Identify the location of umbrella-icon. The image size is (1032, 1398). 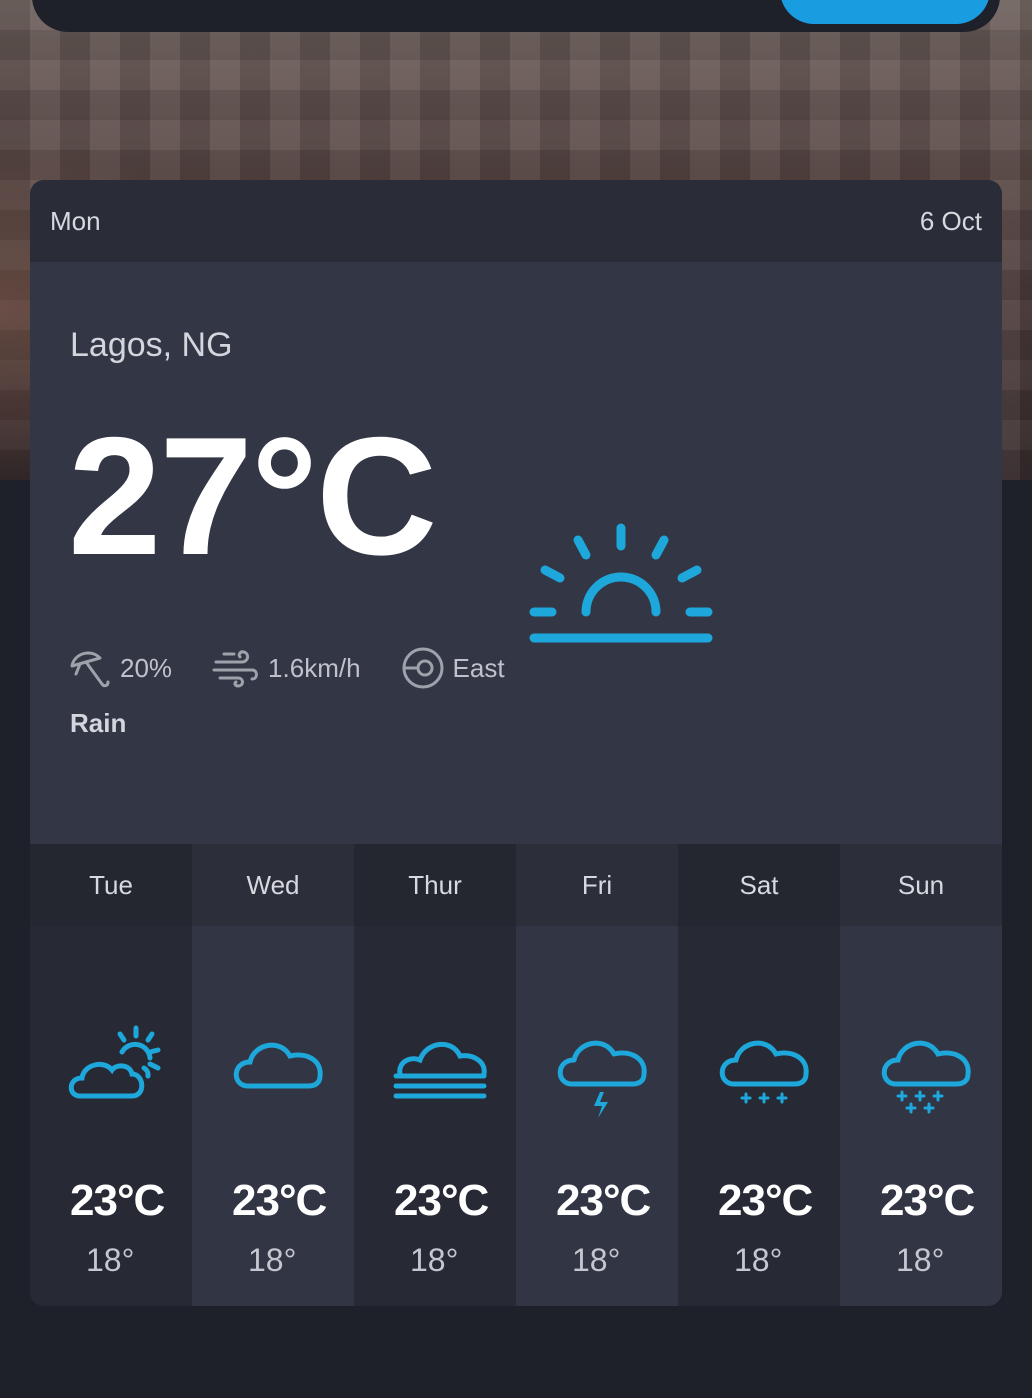
(90, 669).